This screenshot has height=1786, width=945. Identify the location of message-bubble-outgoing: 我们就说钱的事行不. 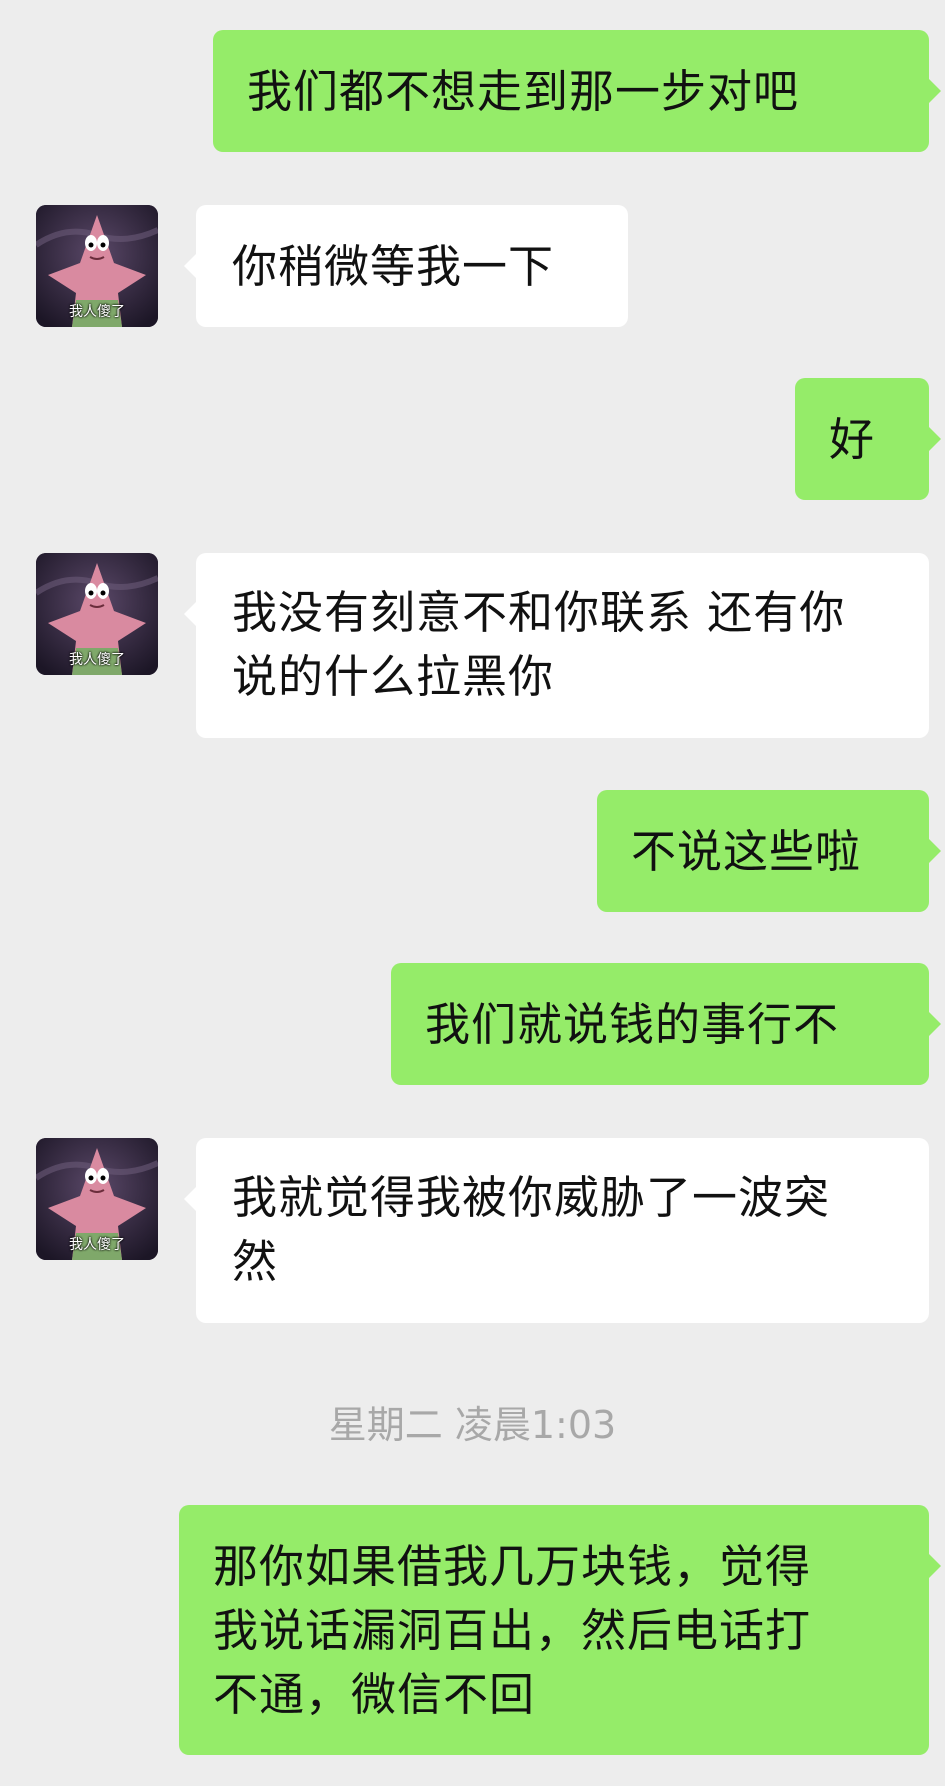
(660, 1024).